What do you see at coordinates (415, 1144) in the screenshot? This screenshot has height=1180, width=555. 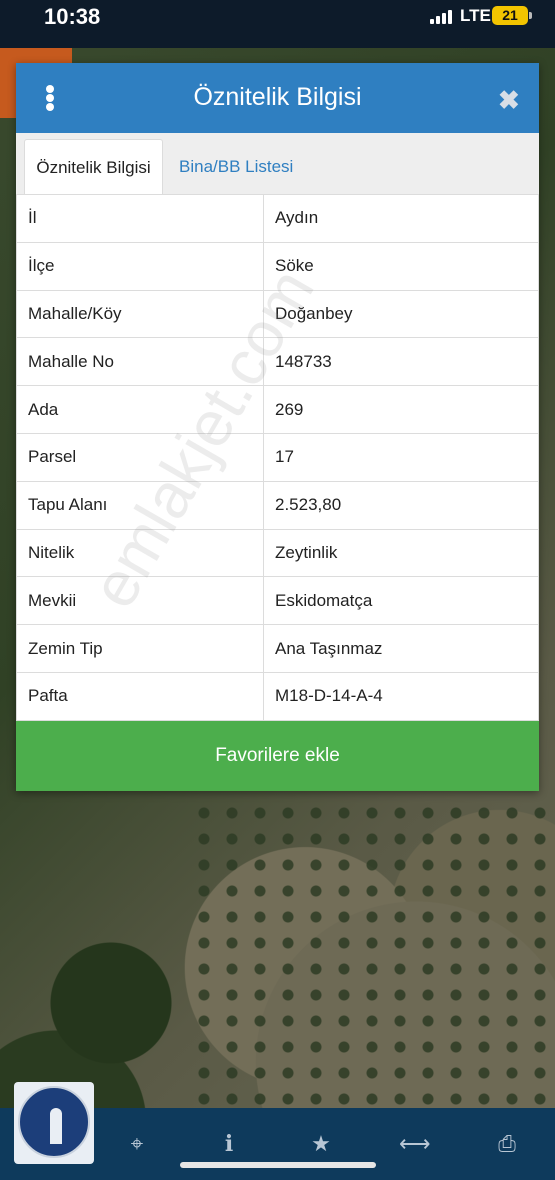 I see `measure-icon: ⟷` at bounding box center [415, 1144].